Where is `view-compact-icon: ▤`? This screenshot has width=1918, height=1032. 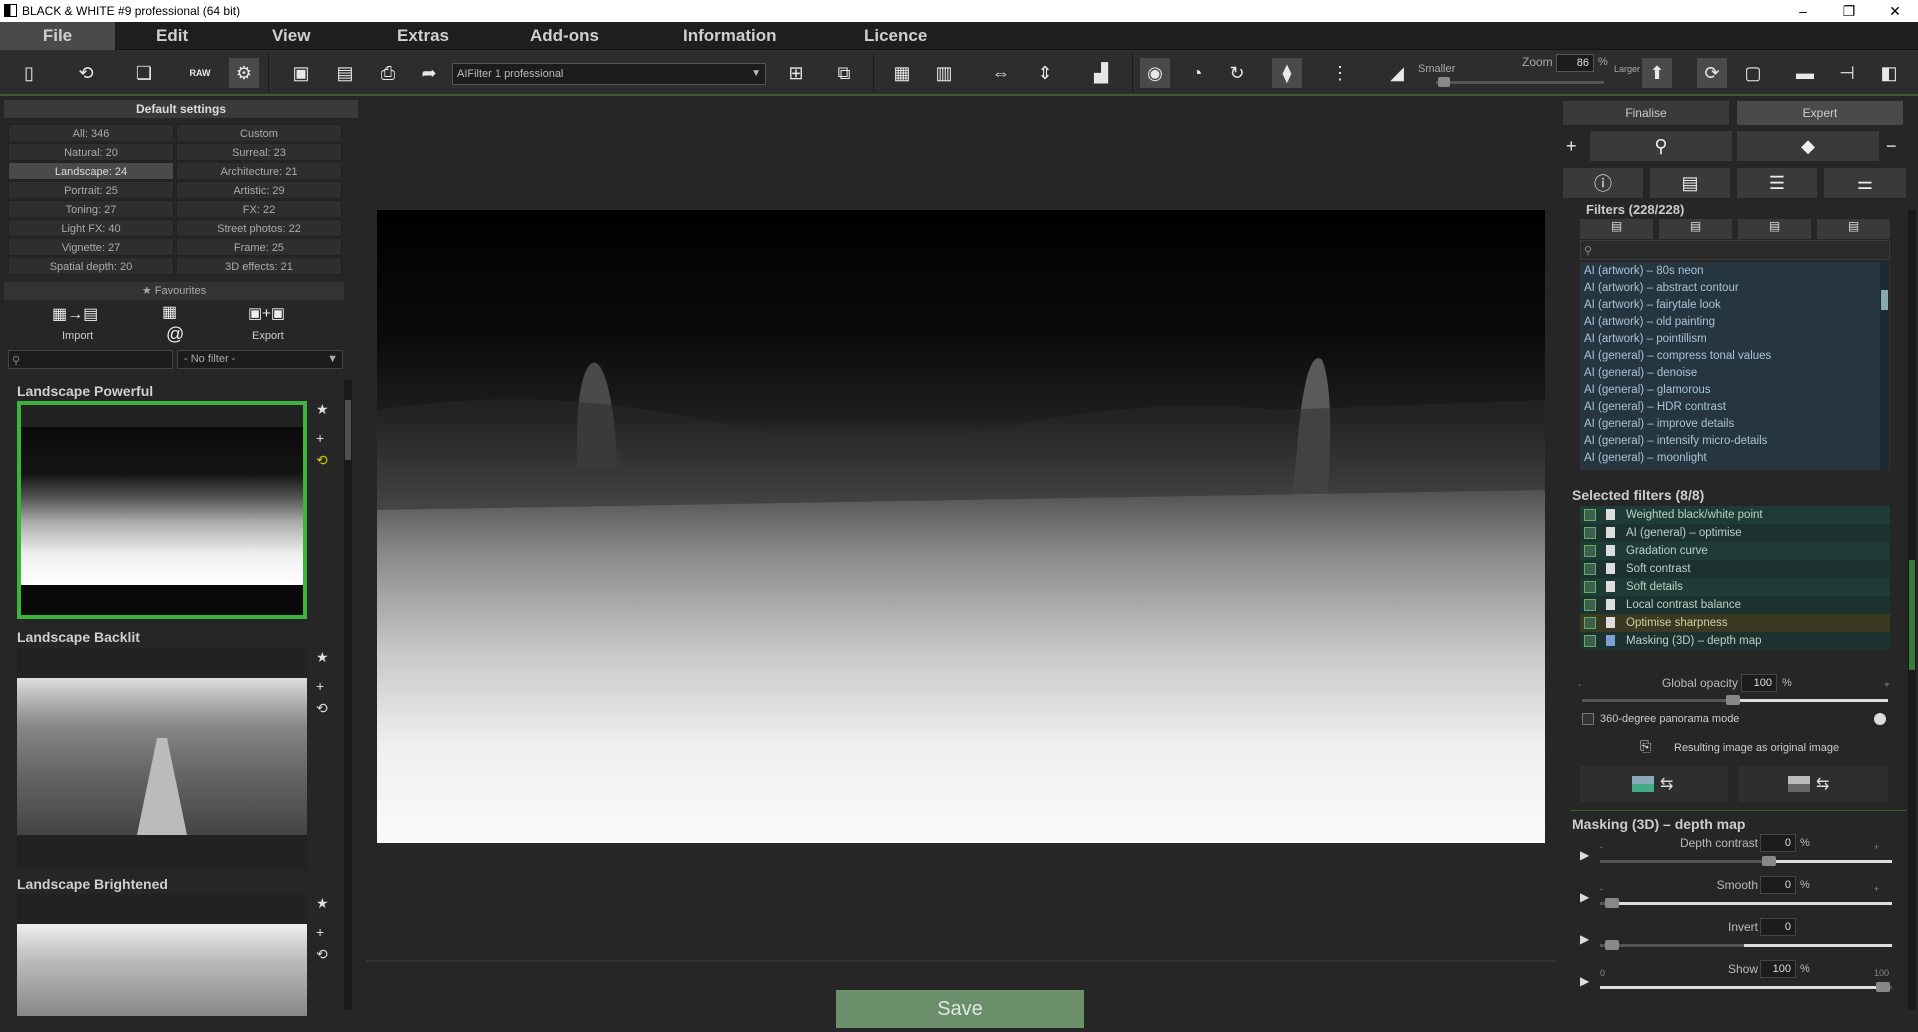 view-compact-icon: ▤ is located at coordinates (1695, 229).